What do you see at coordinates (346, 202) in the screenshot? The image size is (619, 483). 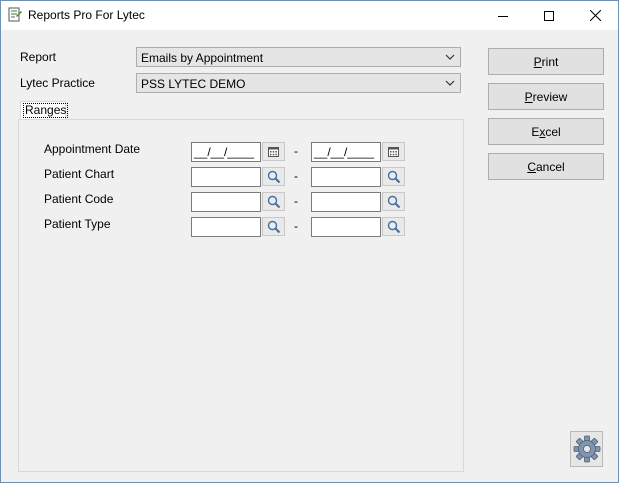 I see `patient-code-to-field` at bounding box center [346, 202].